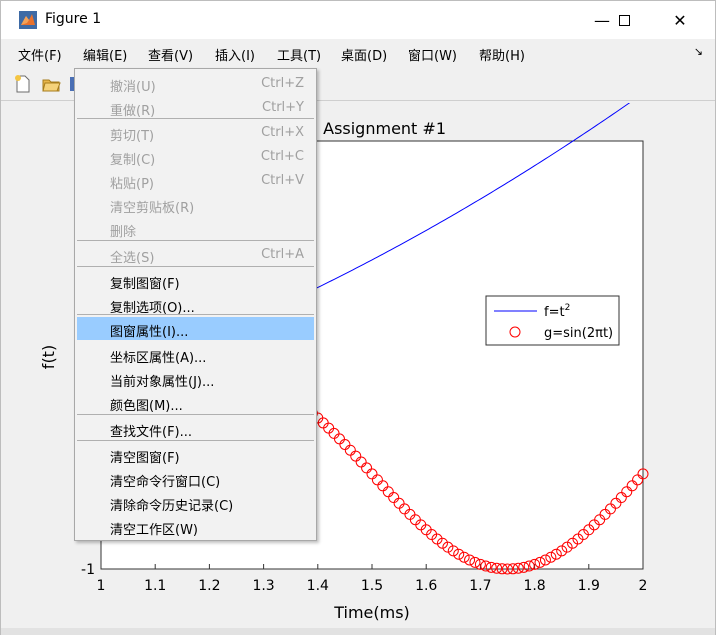  What do you see at coordinates (371, 612) in the screenshot?
I see `x-axis-label: Time(ms)` at bounding box center [371, 612].